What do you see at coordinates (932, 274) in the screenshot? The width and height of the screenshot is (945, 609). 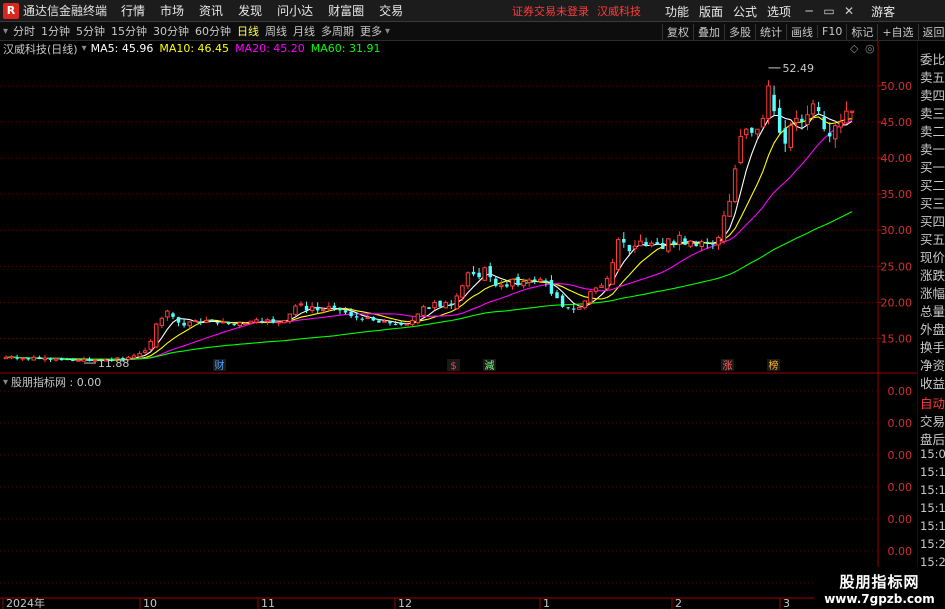 I see `side-panel-item: 涨跌` at bounding box center [932, 274].